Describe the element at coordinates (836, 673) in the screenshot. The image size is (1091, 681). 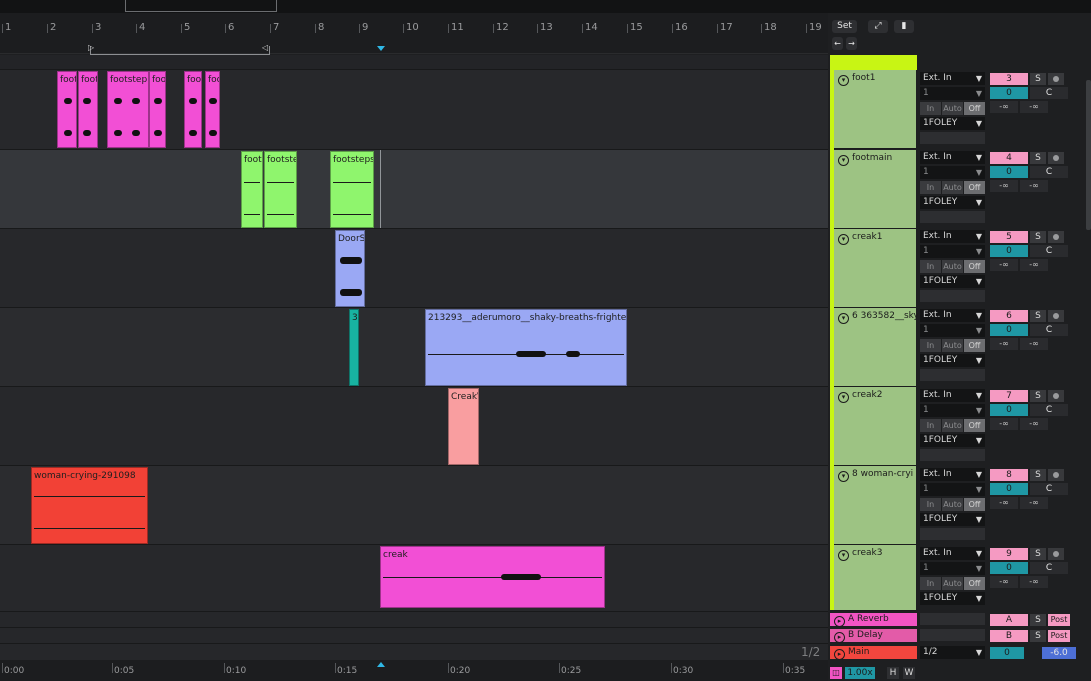
I see `waveform-icon: ◫` at that location.